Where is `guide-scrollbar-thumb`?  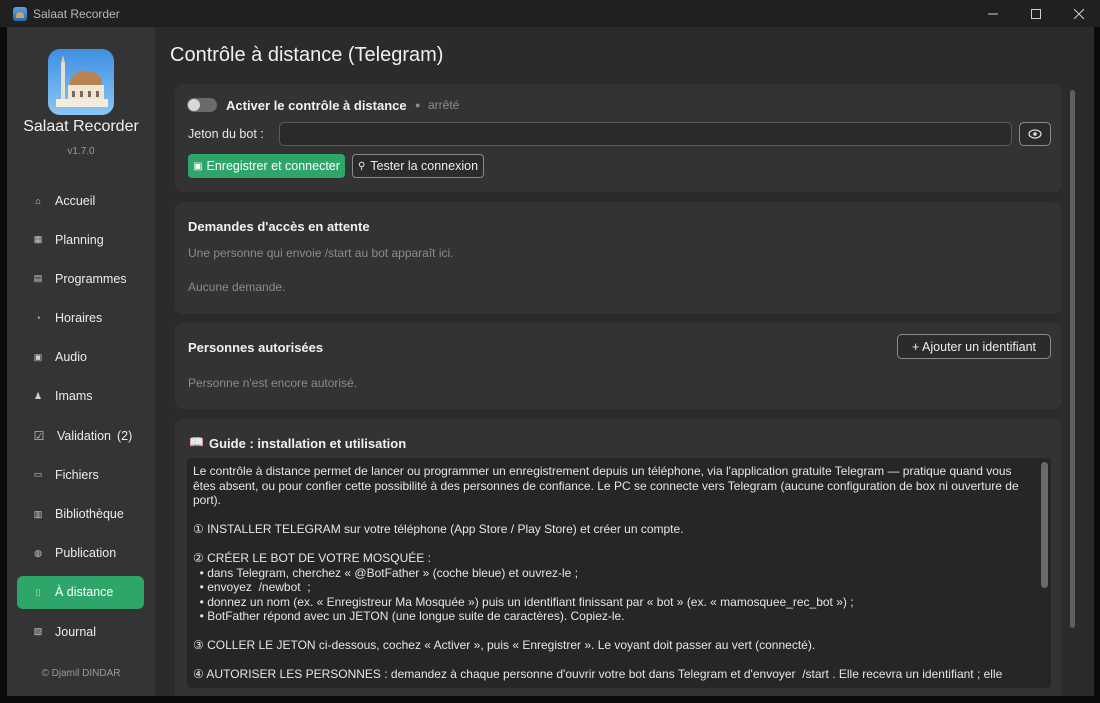 guide-scrollbar-thumb is located at coordinates (1044, 525).